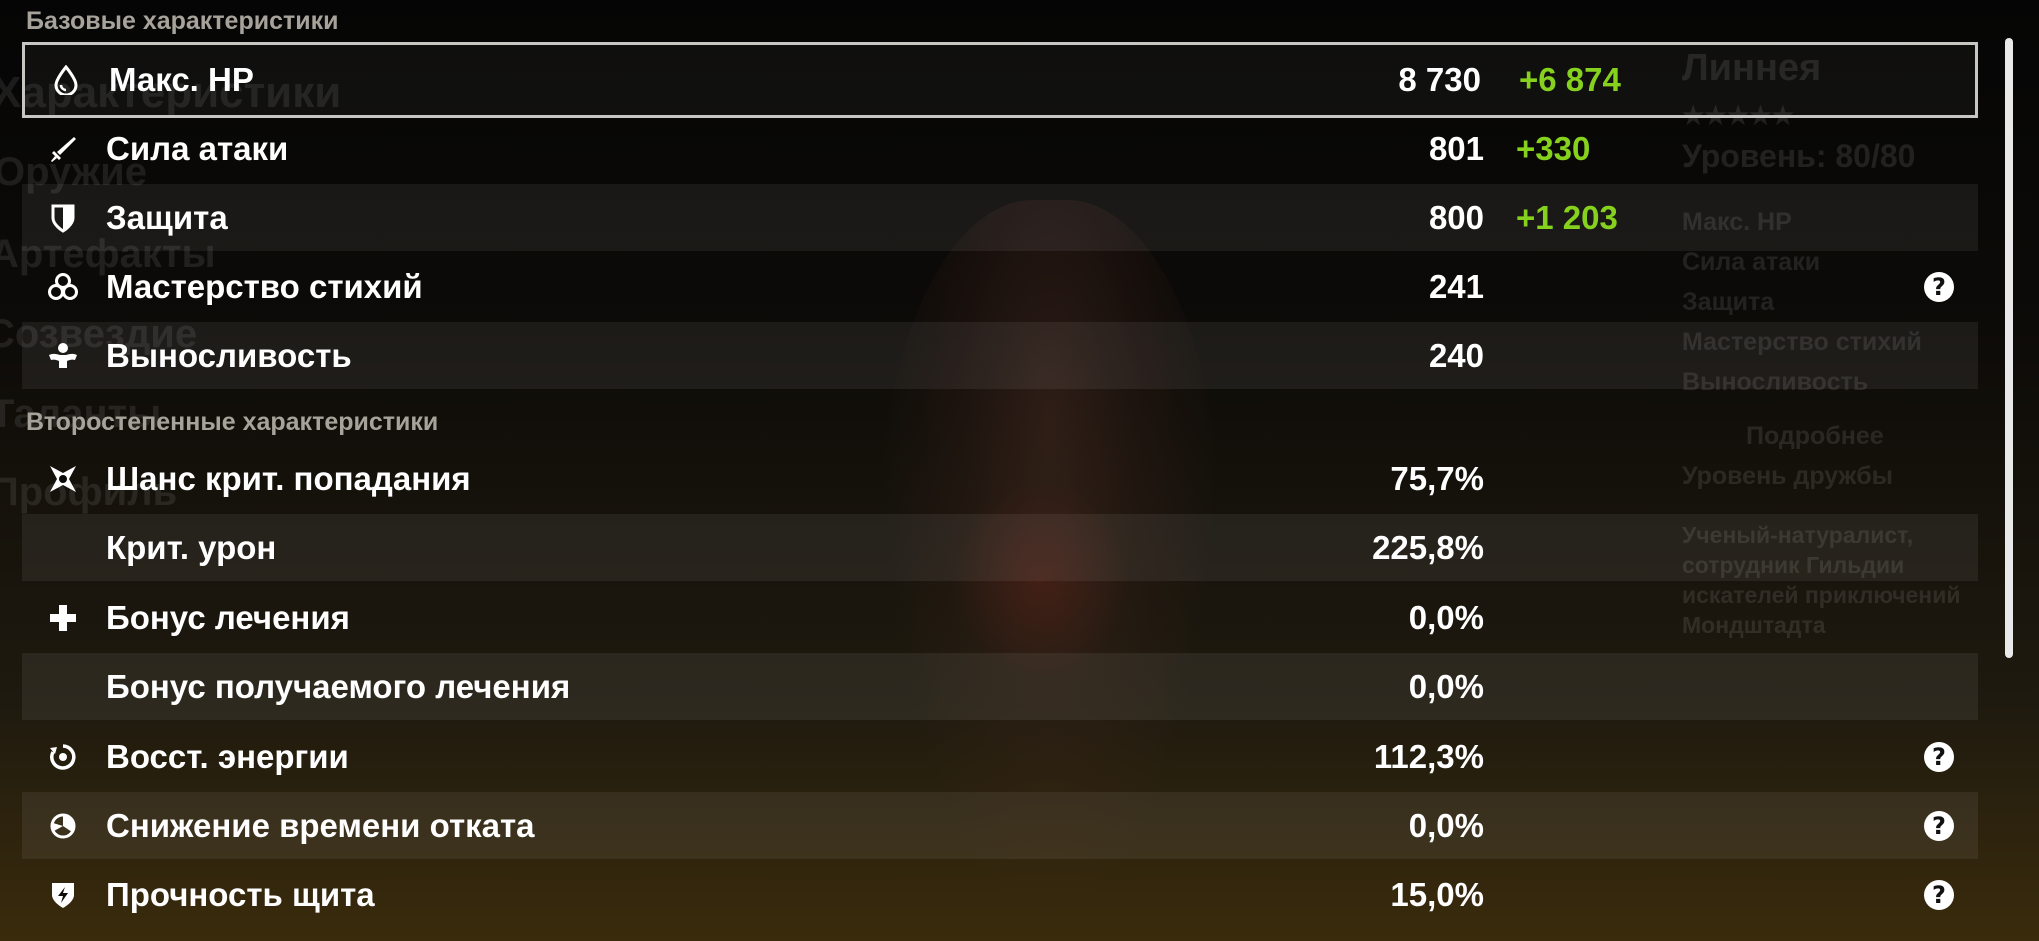 This screenshot has width=2039, height=941. I want to click on stat-row-healing-bonus: Бонус лечения 0,0%, so click(1000, 617).